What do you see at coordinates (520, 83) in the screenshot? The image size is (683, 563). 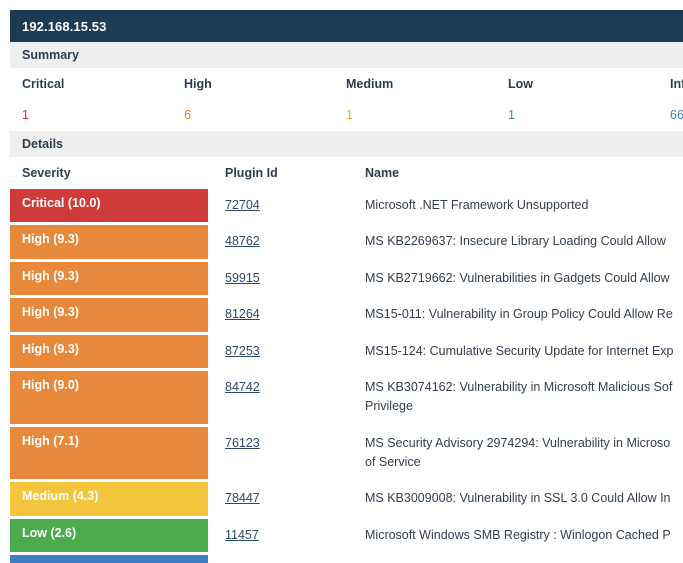 I see `summary-severity-label: Low` at bounding box center [520, 83].